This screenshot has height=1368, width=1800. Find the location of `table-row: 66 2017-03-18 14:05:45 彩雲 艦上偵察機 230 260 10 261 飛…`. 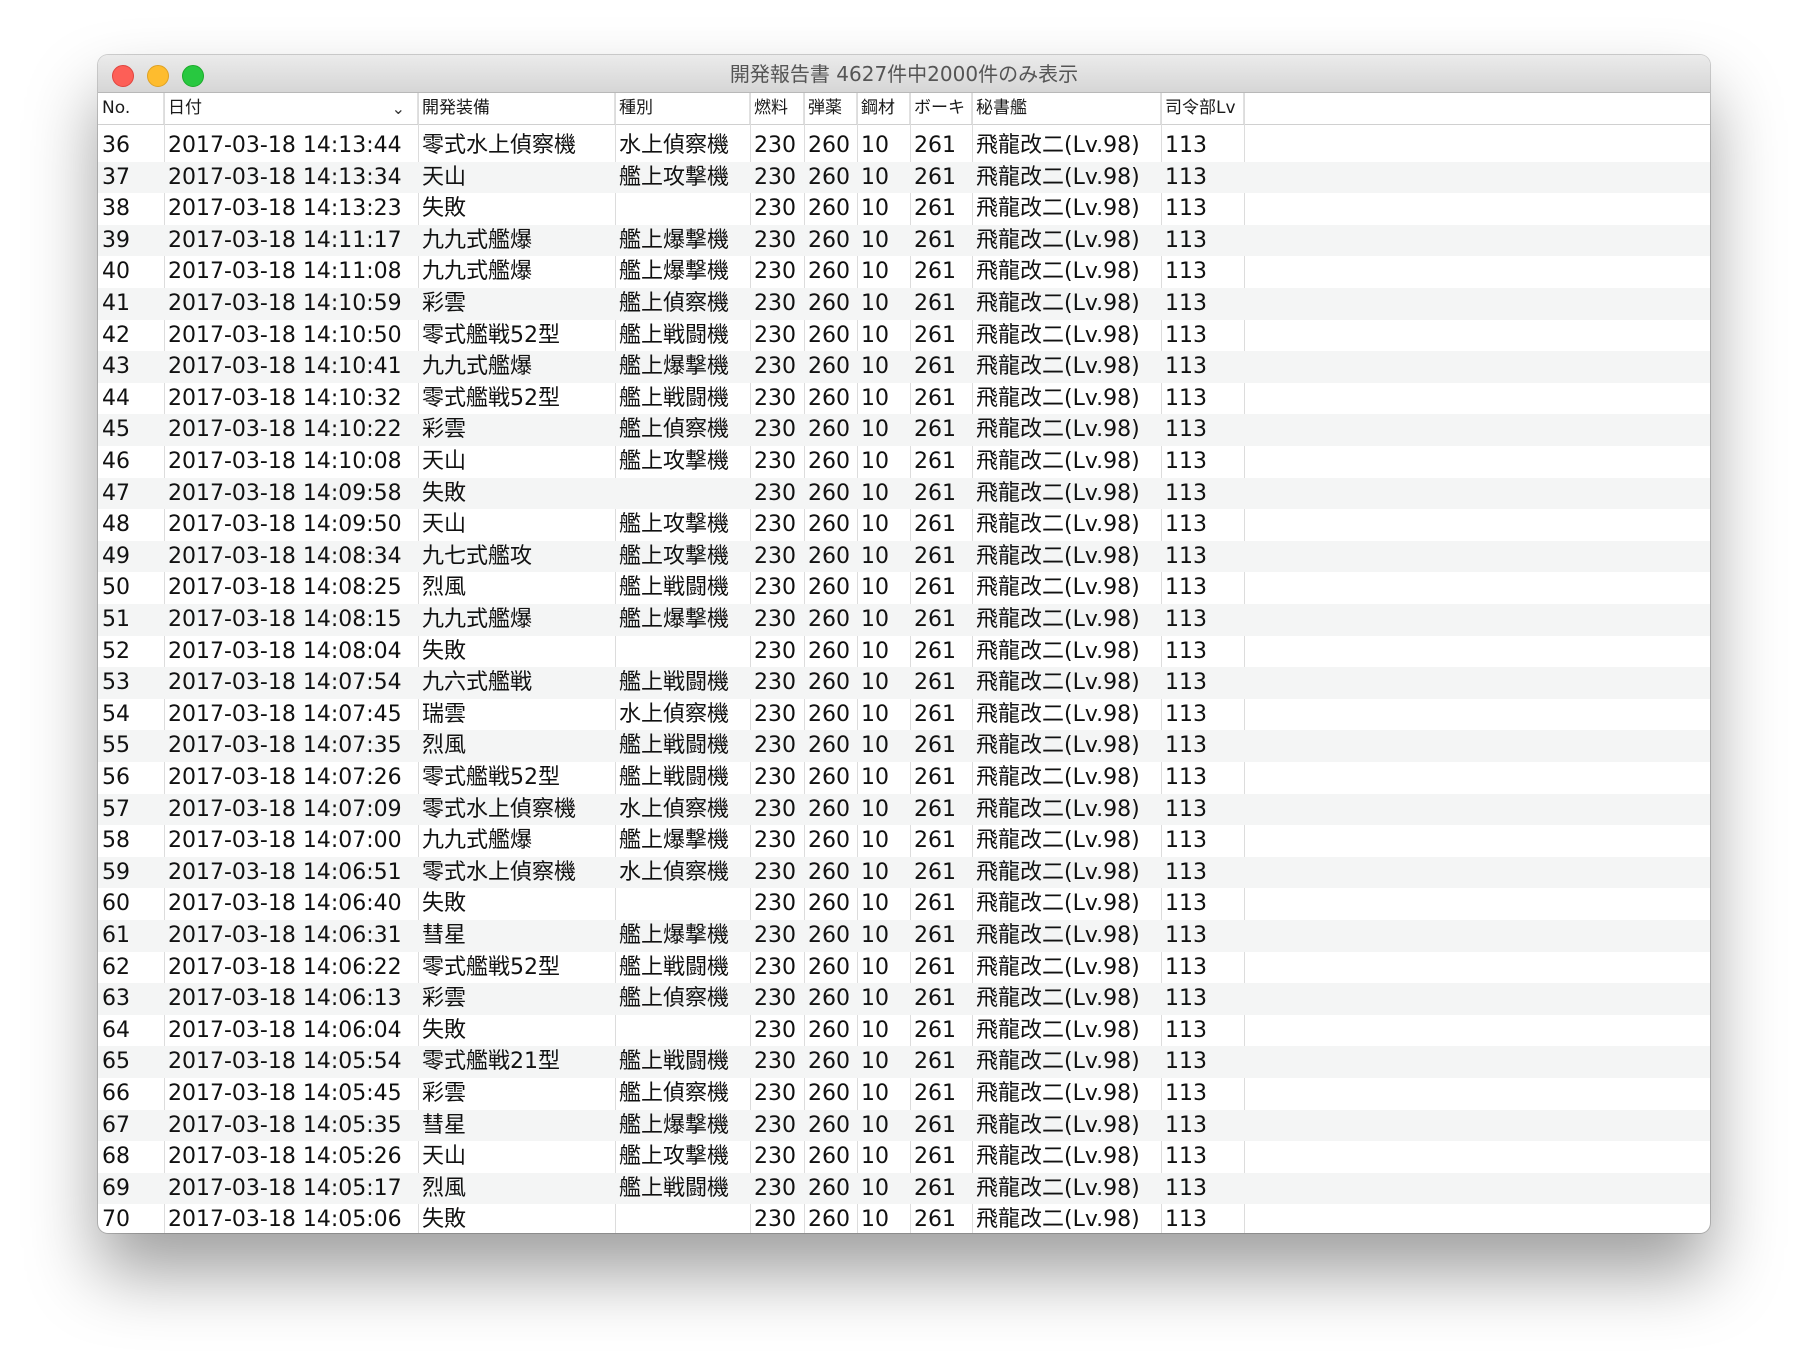

table-row: 66 2017-03-18 14:05:45 彩雲 艦上偵察機 230 260 10 261 飛… is located at coordinates (904, 1094).